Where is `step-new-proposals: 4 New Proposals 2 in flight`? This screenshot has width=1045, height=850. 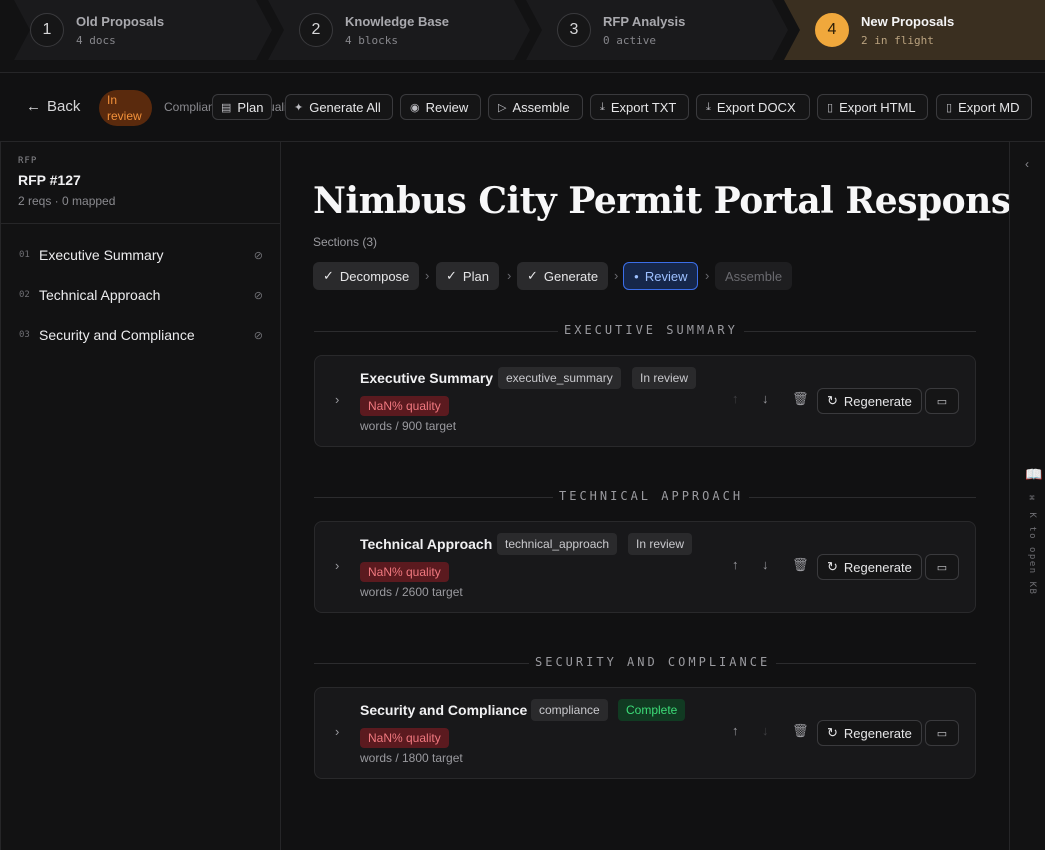
step-new-proposals: 4 New Proposals 2 in flight is located at coordinates (914, 30).